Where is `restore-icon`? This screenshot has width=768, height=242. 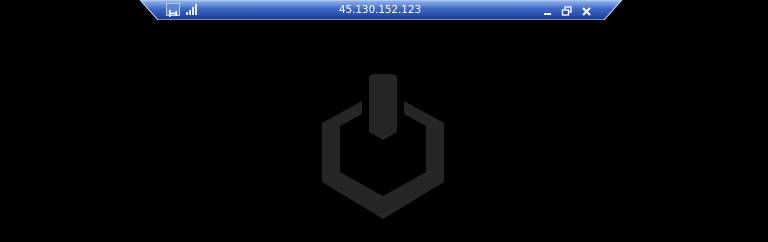 restore-icon is located at coordinates (566, 11).